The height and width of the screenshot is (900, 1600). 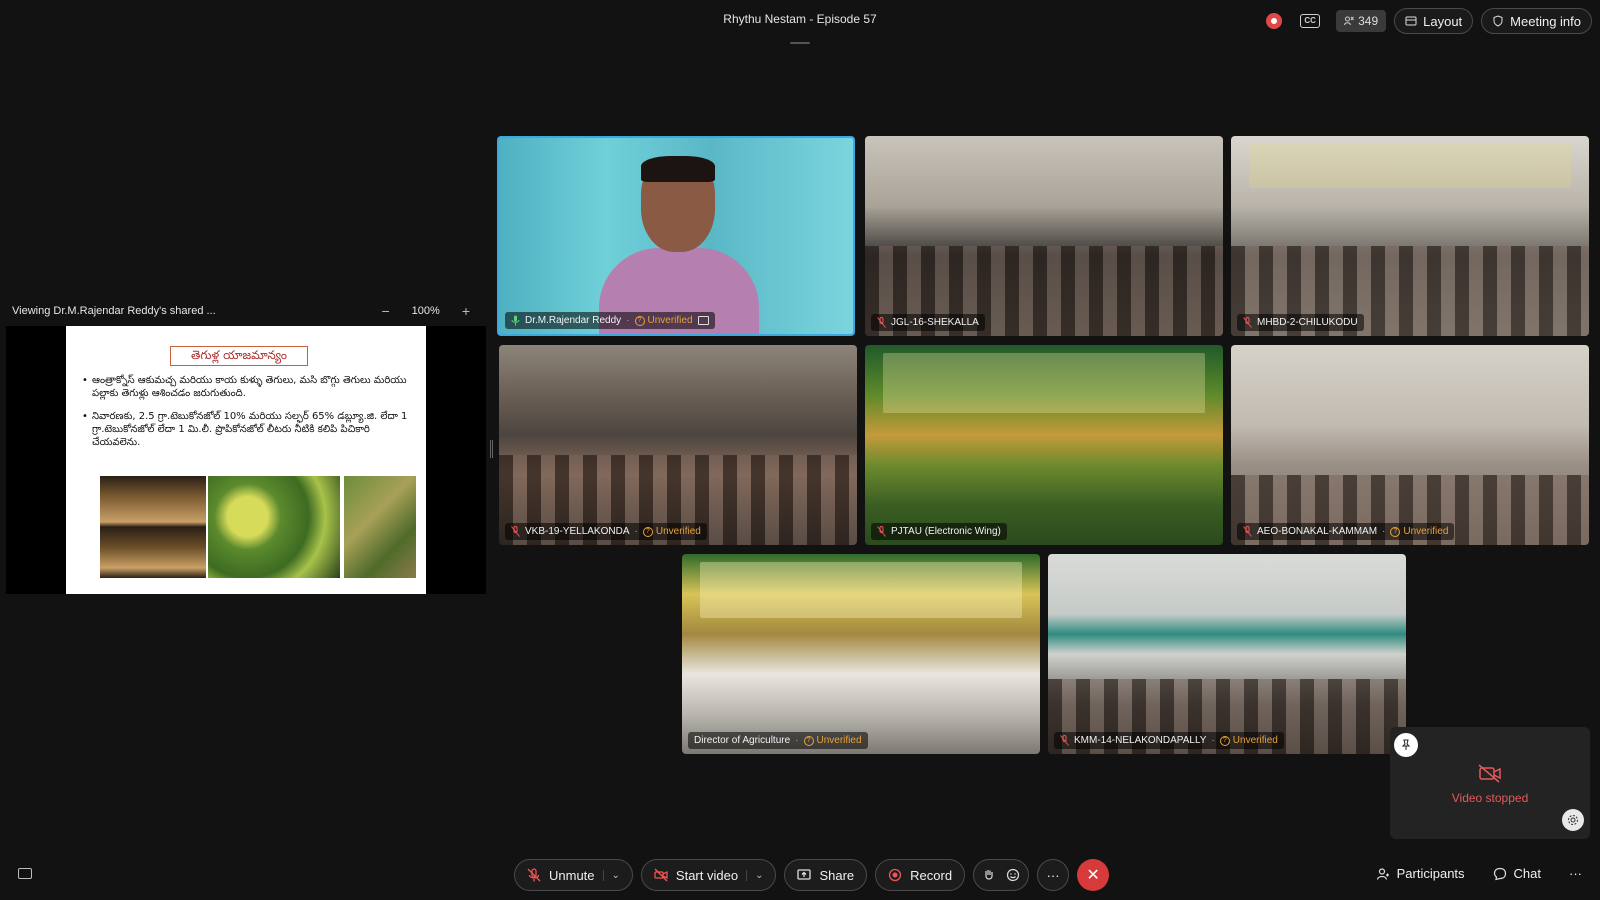 What do you see at coordinates (679, 245) in the screenshot?
I see `speaker-video` at bounding box center [679, 245].